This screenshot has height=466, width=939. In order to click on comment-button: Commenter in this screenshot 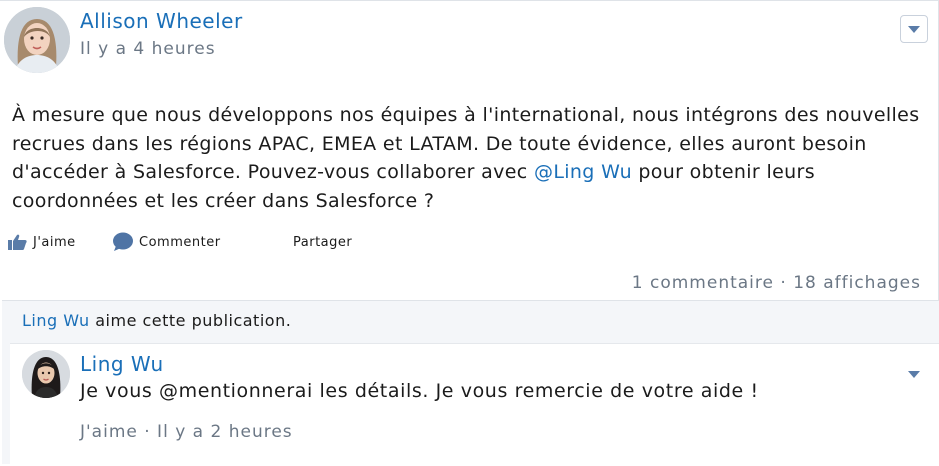, I will do `click(202, 242)`.